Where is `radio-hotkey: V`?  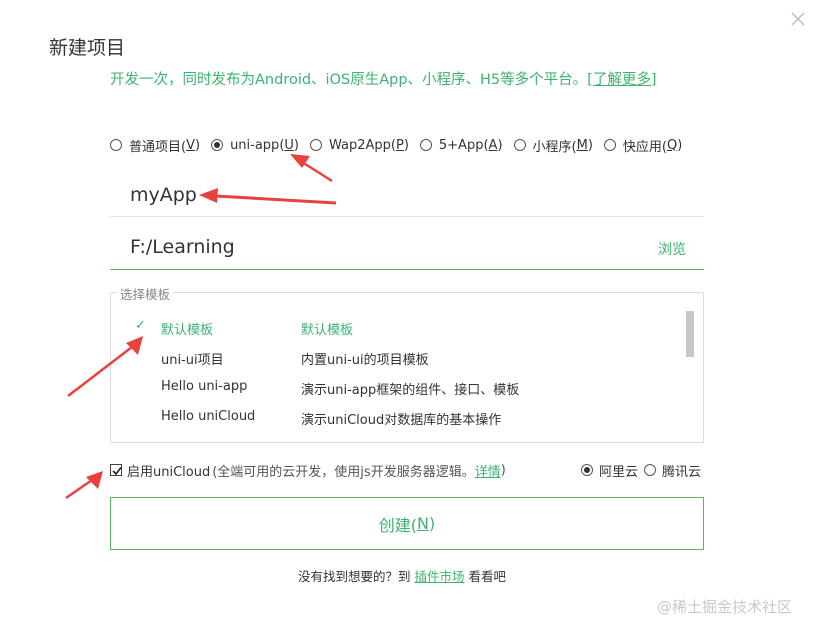 radio-hotkey: V is located at coordinates (190, 145).